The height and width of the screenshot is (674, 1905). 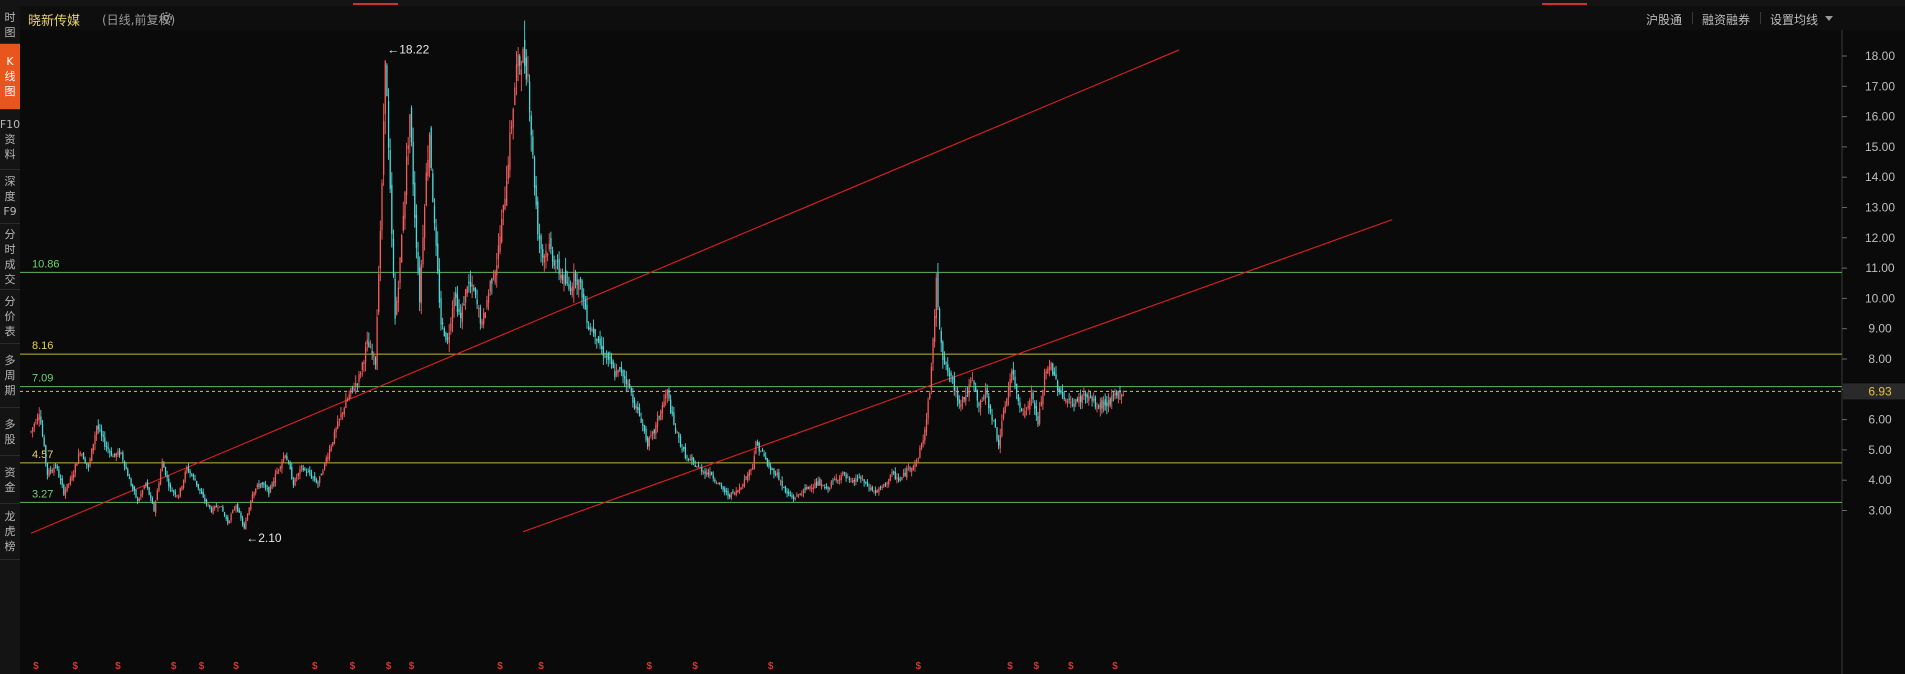 I want to click on y-tick-label: 5.00, so click(x=1880, y=450).